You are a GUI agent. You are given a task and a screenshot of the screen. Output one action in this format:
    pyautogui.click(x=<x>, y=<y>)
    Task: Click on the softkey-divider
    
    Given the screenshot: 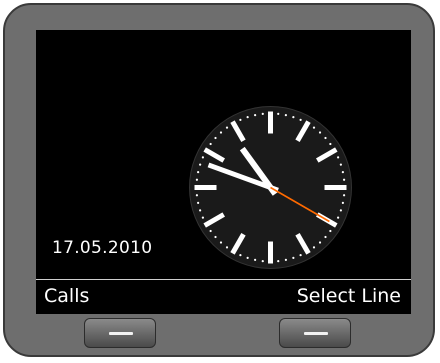 What is the action you would take?
    pyautogui.click(x=223, y=279)
    